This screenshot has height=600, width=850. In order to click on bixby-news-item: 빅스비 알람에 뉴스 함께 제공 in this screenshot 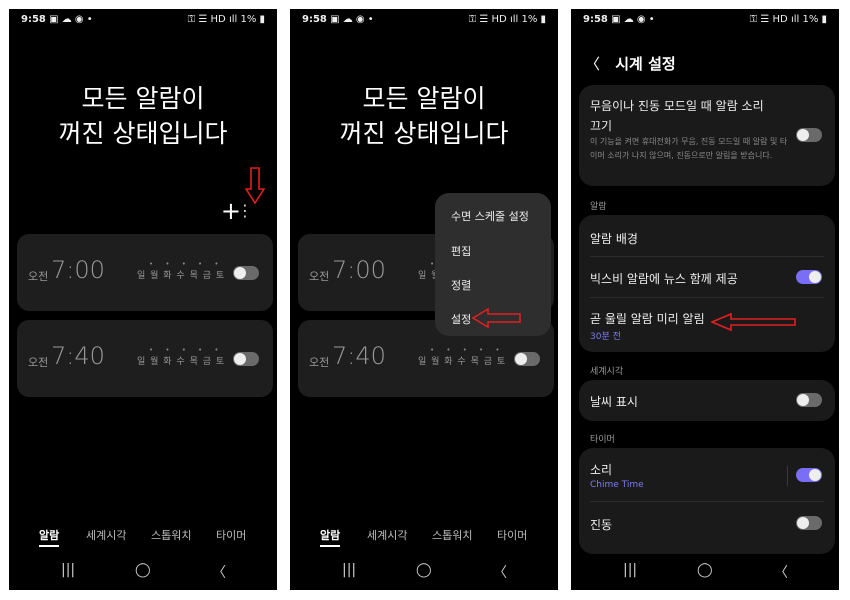, I will do `click(664, 278)`.